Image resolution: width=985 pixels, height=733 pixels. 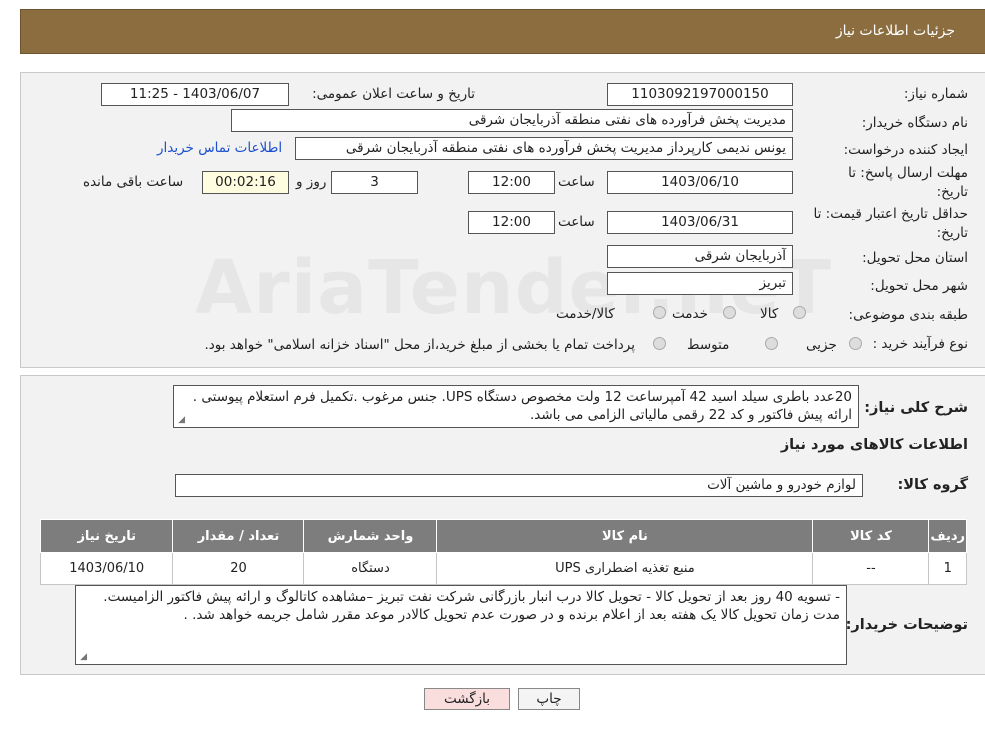 I want to click on validity-date-field: 1403/06/31, so click(x=700, y=222).